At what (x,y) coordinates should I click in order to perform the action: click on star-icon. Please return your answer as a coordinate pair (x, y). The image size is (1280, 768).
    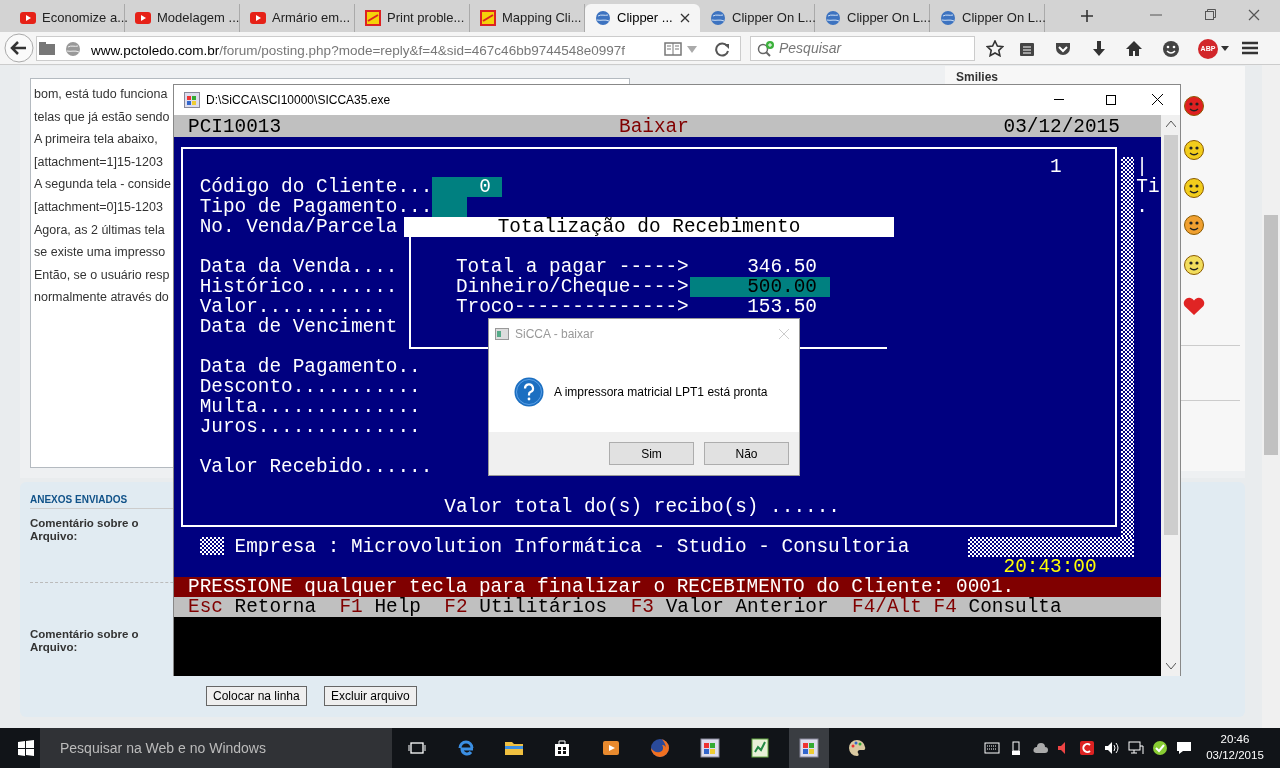
    Looking at the image, I should click on (995, 48).